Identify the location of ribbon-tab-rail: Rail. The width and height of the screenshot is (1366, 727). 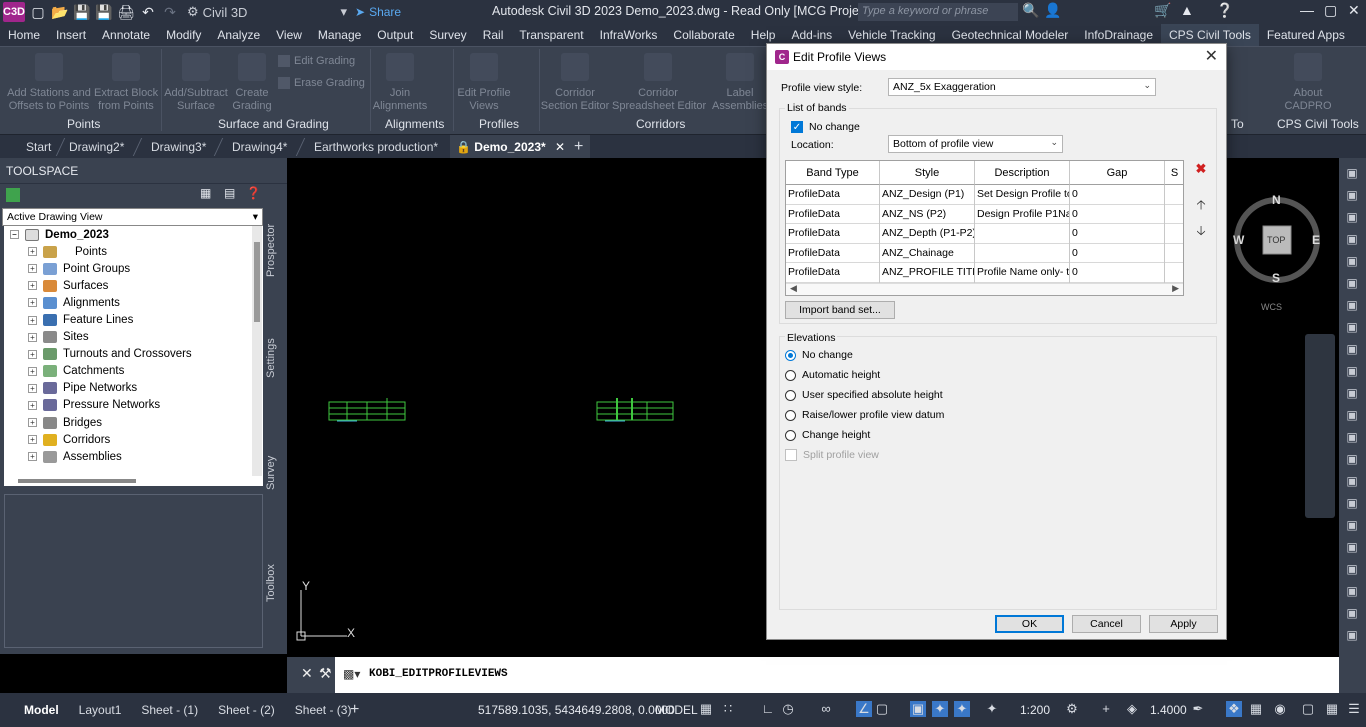
(493, 35).